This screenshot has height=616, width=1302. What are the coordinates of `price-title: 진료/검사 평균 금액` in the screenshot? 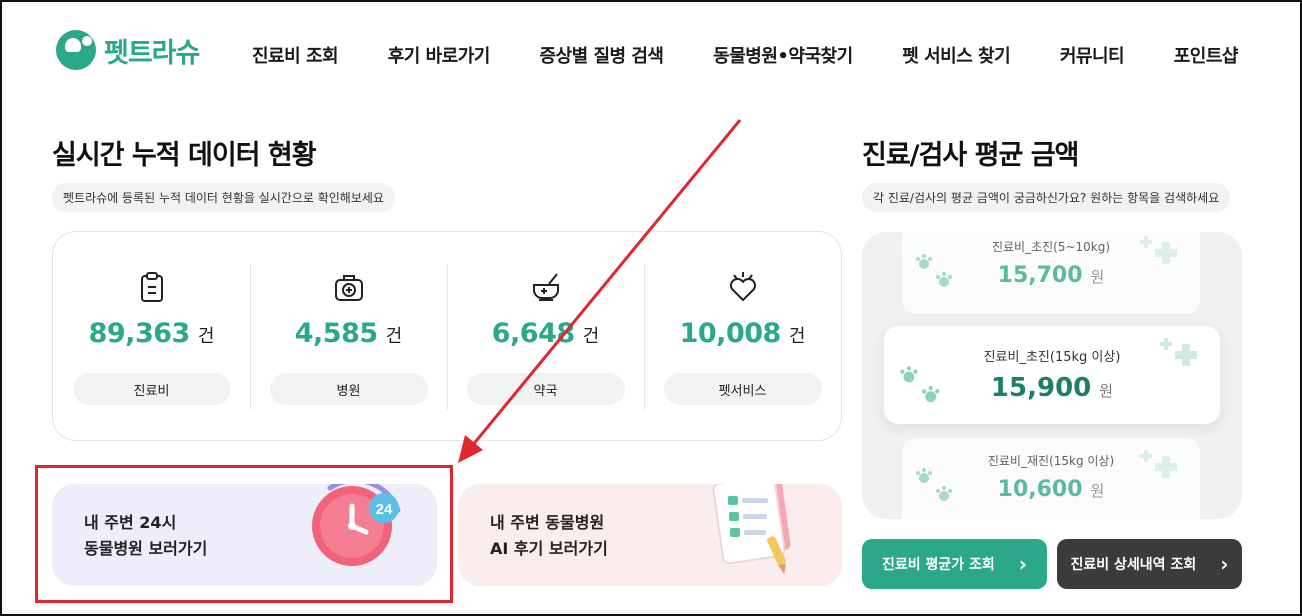 It's located at (970, 155).